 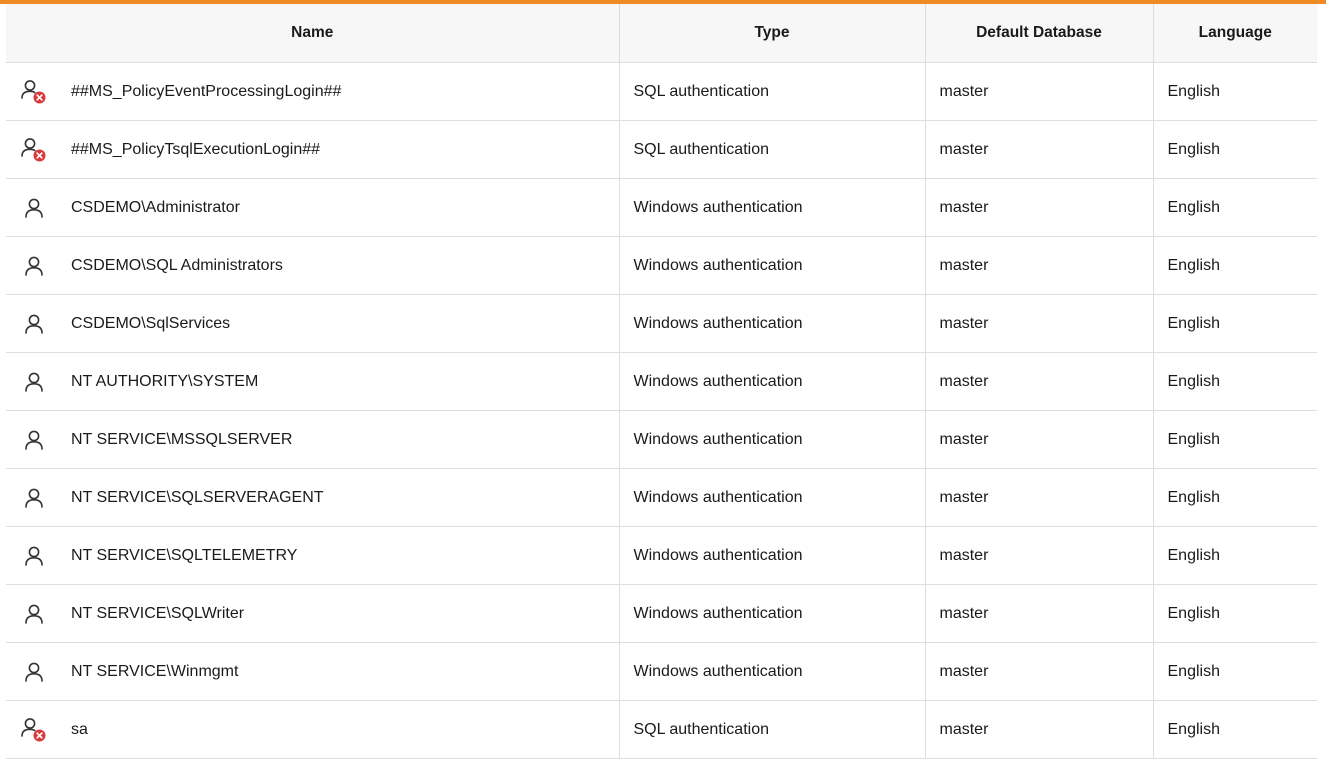 I want to click on login-name: NT SERVICE\SQLTELEMETRY, so click(x=184, y=555).